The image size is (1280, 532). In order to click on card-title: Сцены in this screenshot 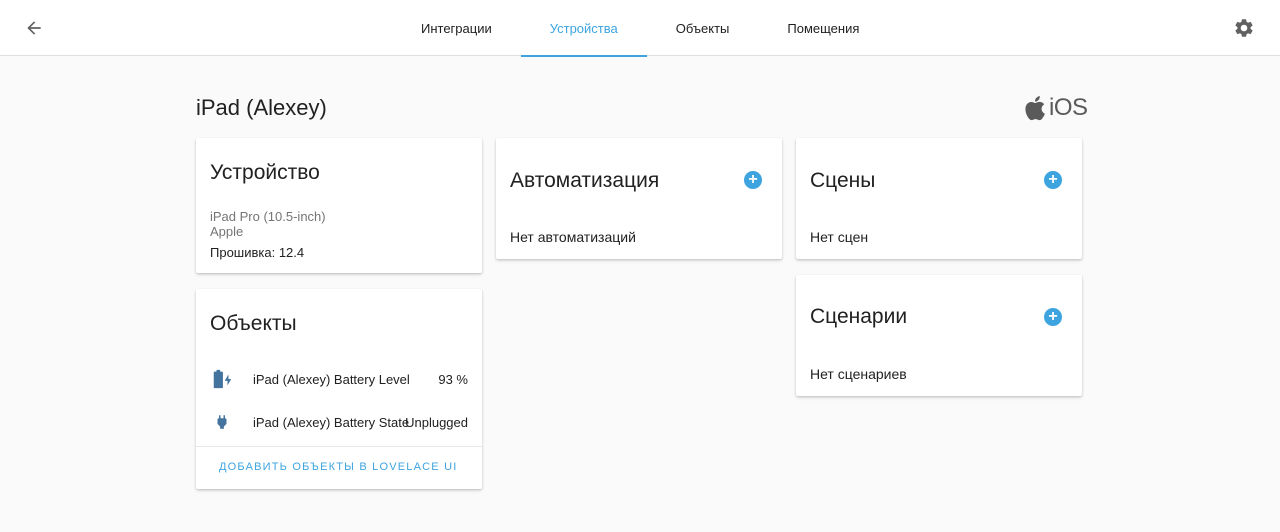, I will do `click(843, 180)`.